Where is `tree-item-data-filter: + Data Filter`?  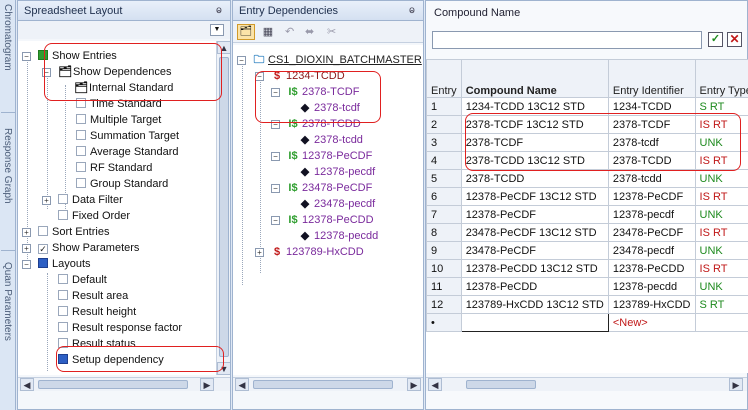 tree-item-data-filter: + Data Filter is located at coordinates (82, 200).